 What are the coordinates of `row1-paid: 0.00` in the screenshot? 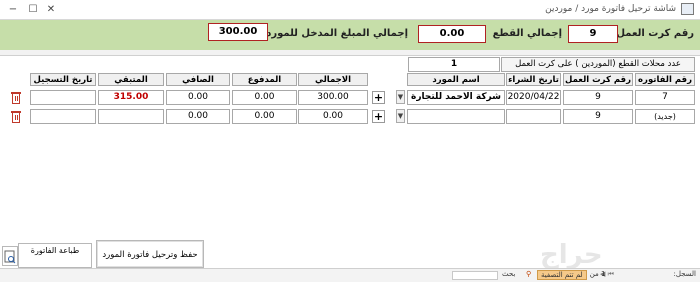 It's located at (264, 97).